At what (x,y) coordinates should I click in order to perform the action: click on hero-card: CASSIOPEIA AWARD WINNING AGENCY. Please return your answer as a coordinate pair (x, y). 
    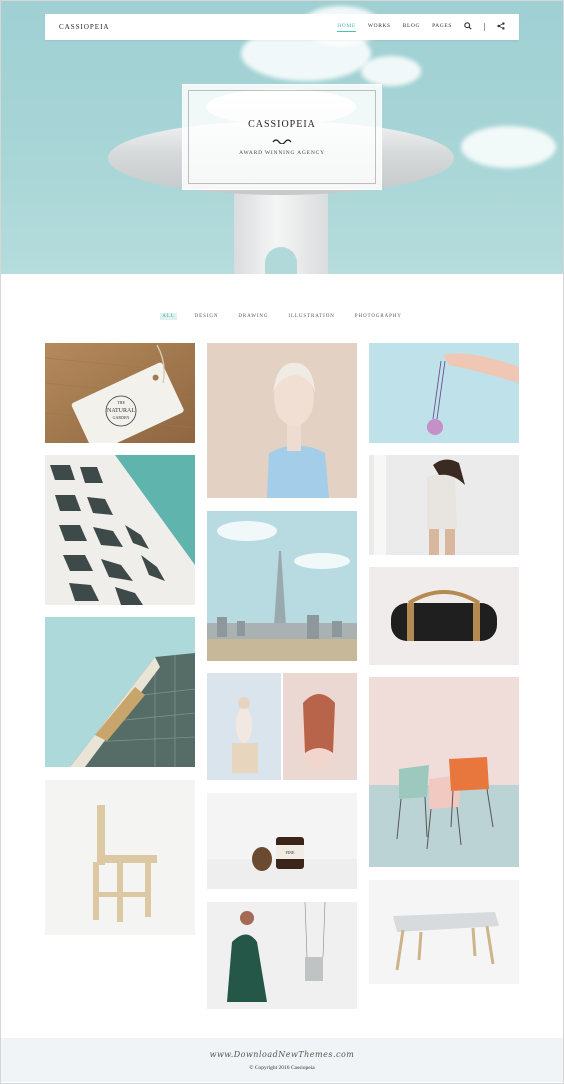
    Looking at the image, I should click on (282, 137).